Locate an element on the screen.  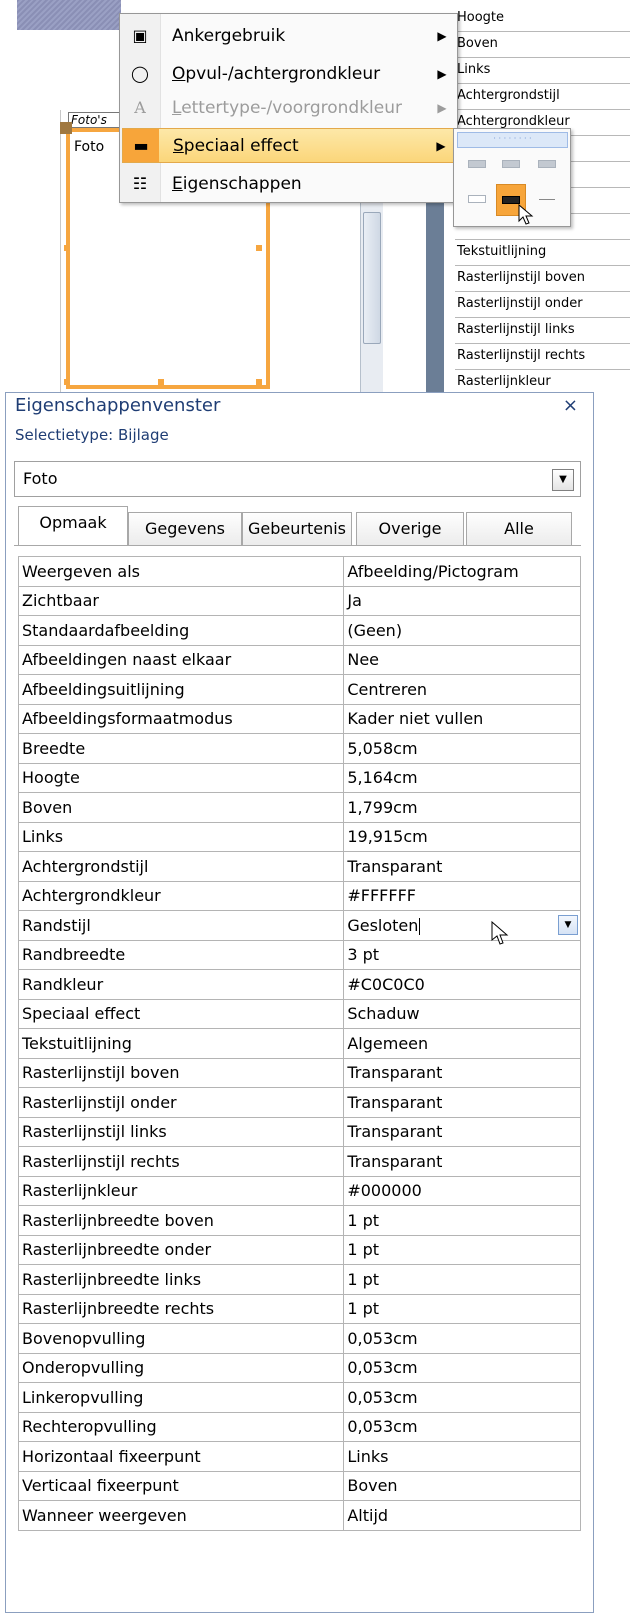
move-handle is located at coordinates (66, 128).